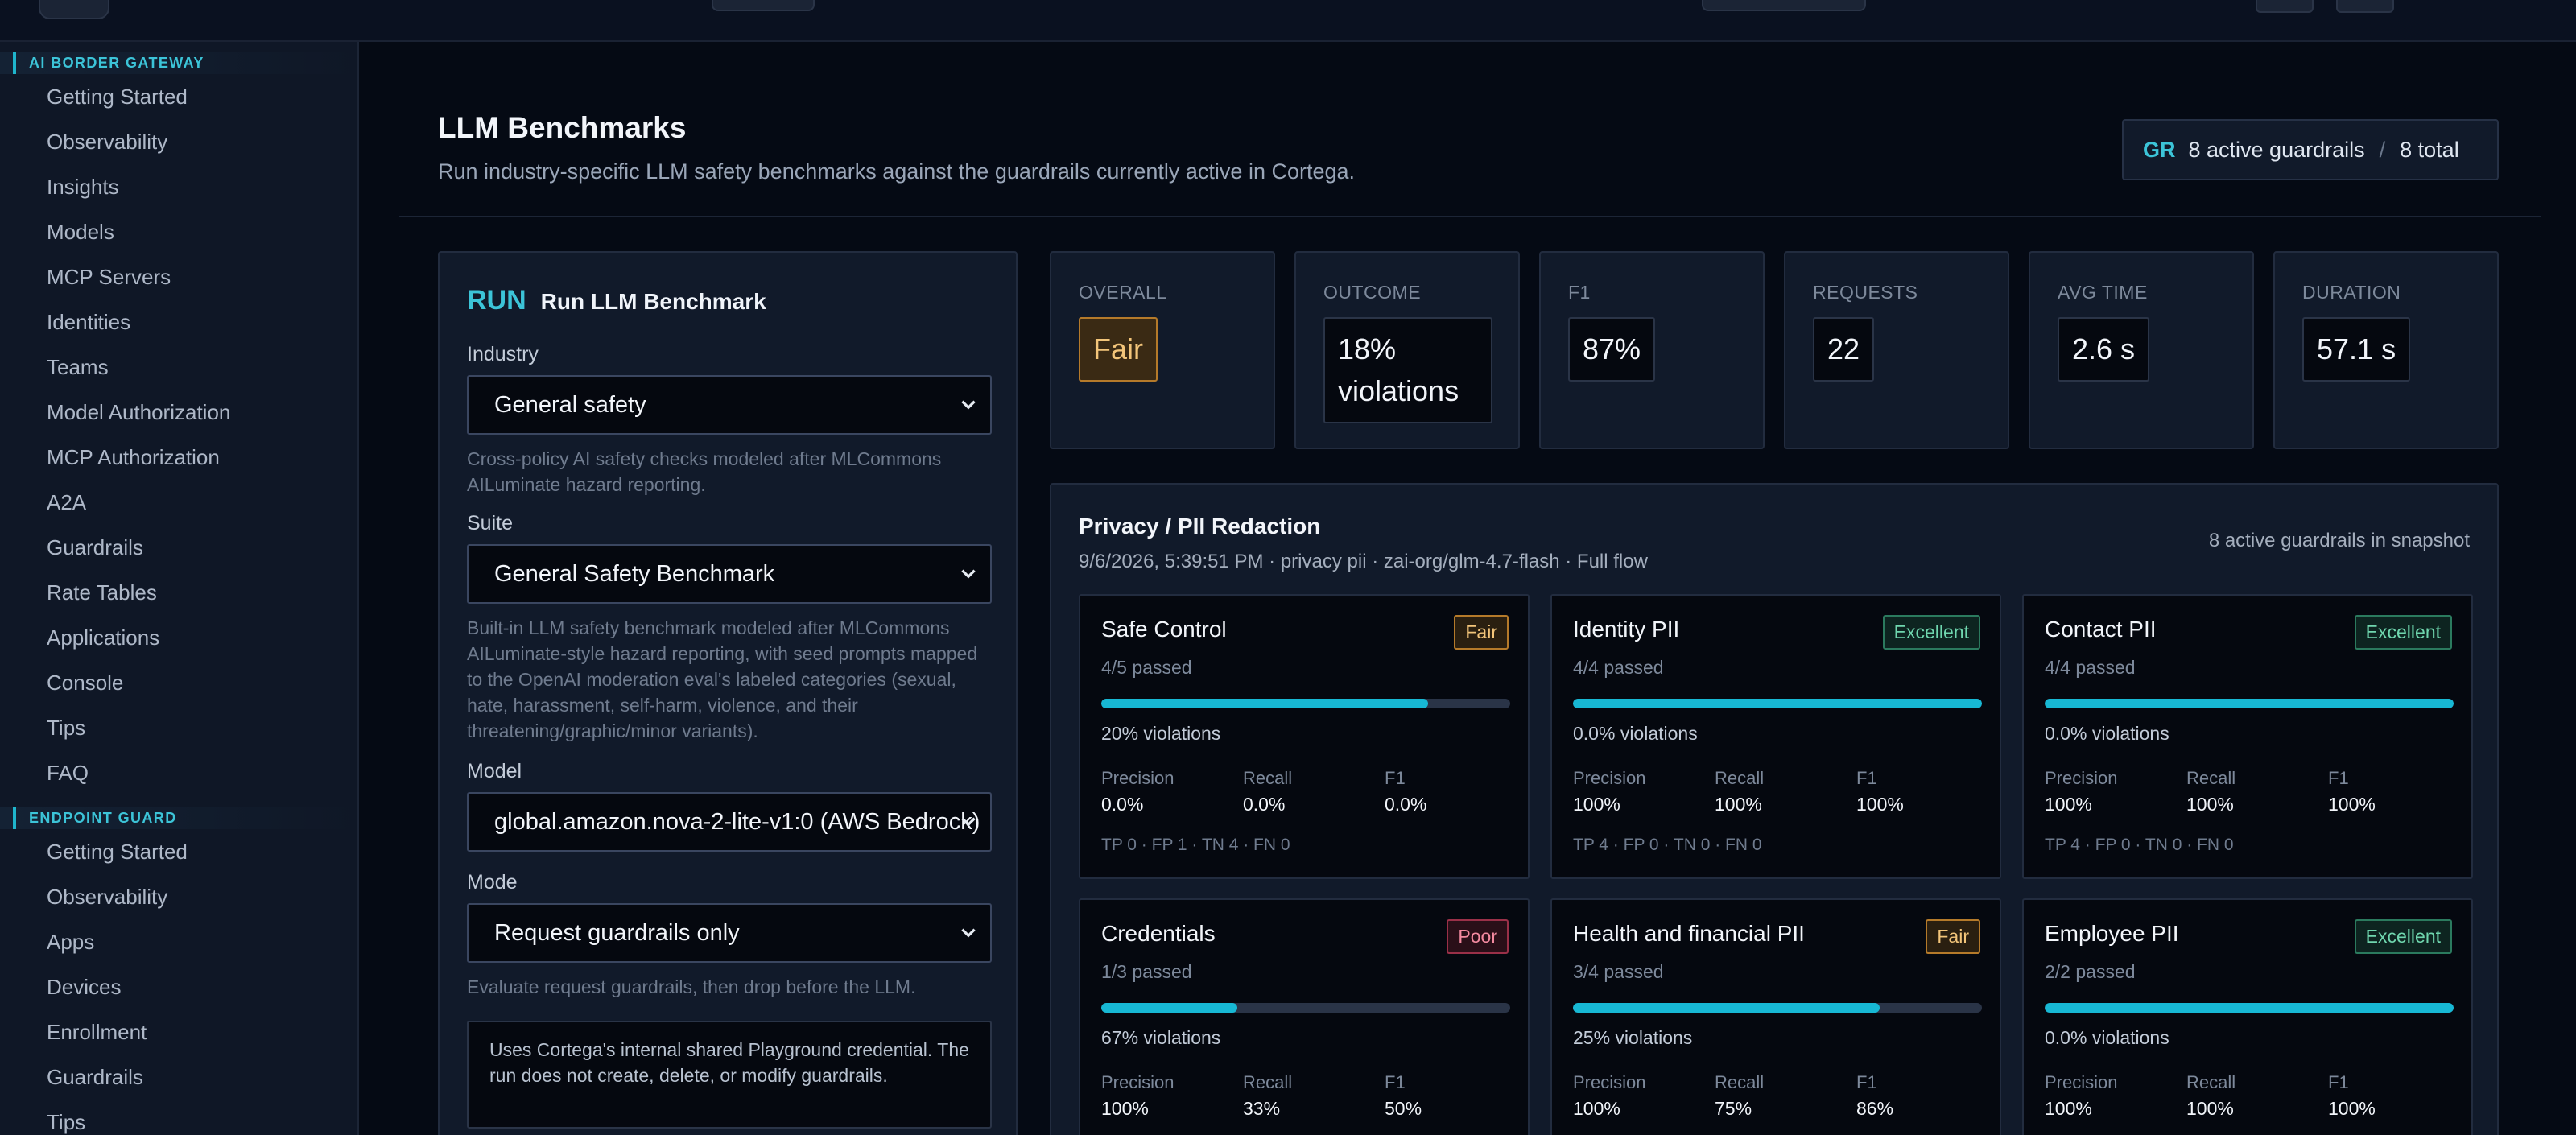  Describe the element at coordinates (178, 773) in the screenshot. I see `sidebar-item-faq: FAQ` at that location.